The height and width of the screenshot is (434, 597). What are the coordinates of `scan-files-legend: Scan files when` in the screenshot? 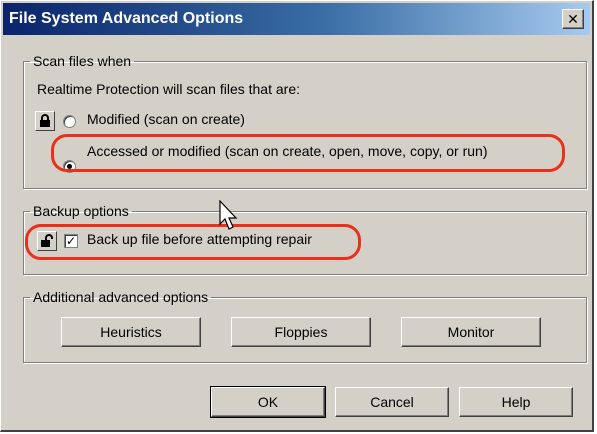 It's located at (82, 61).